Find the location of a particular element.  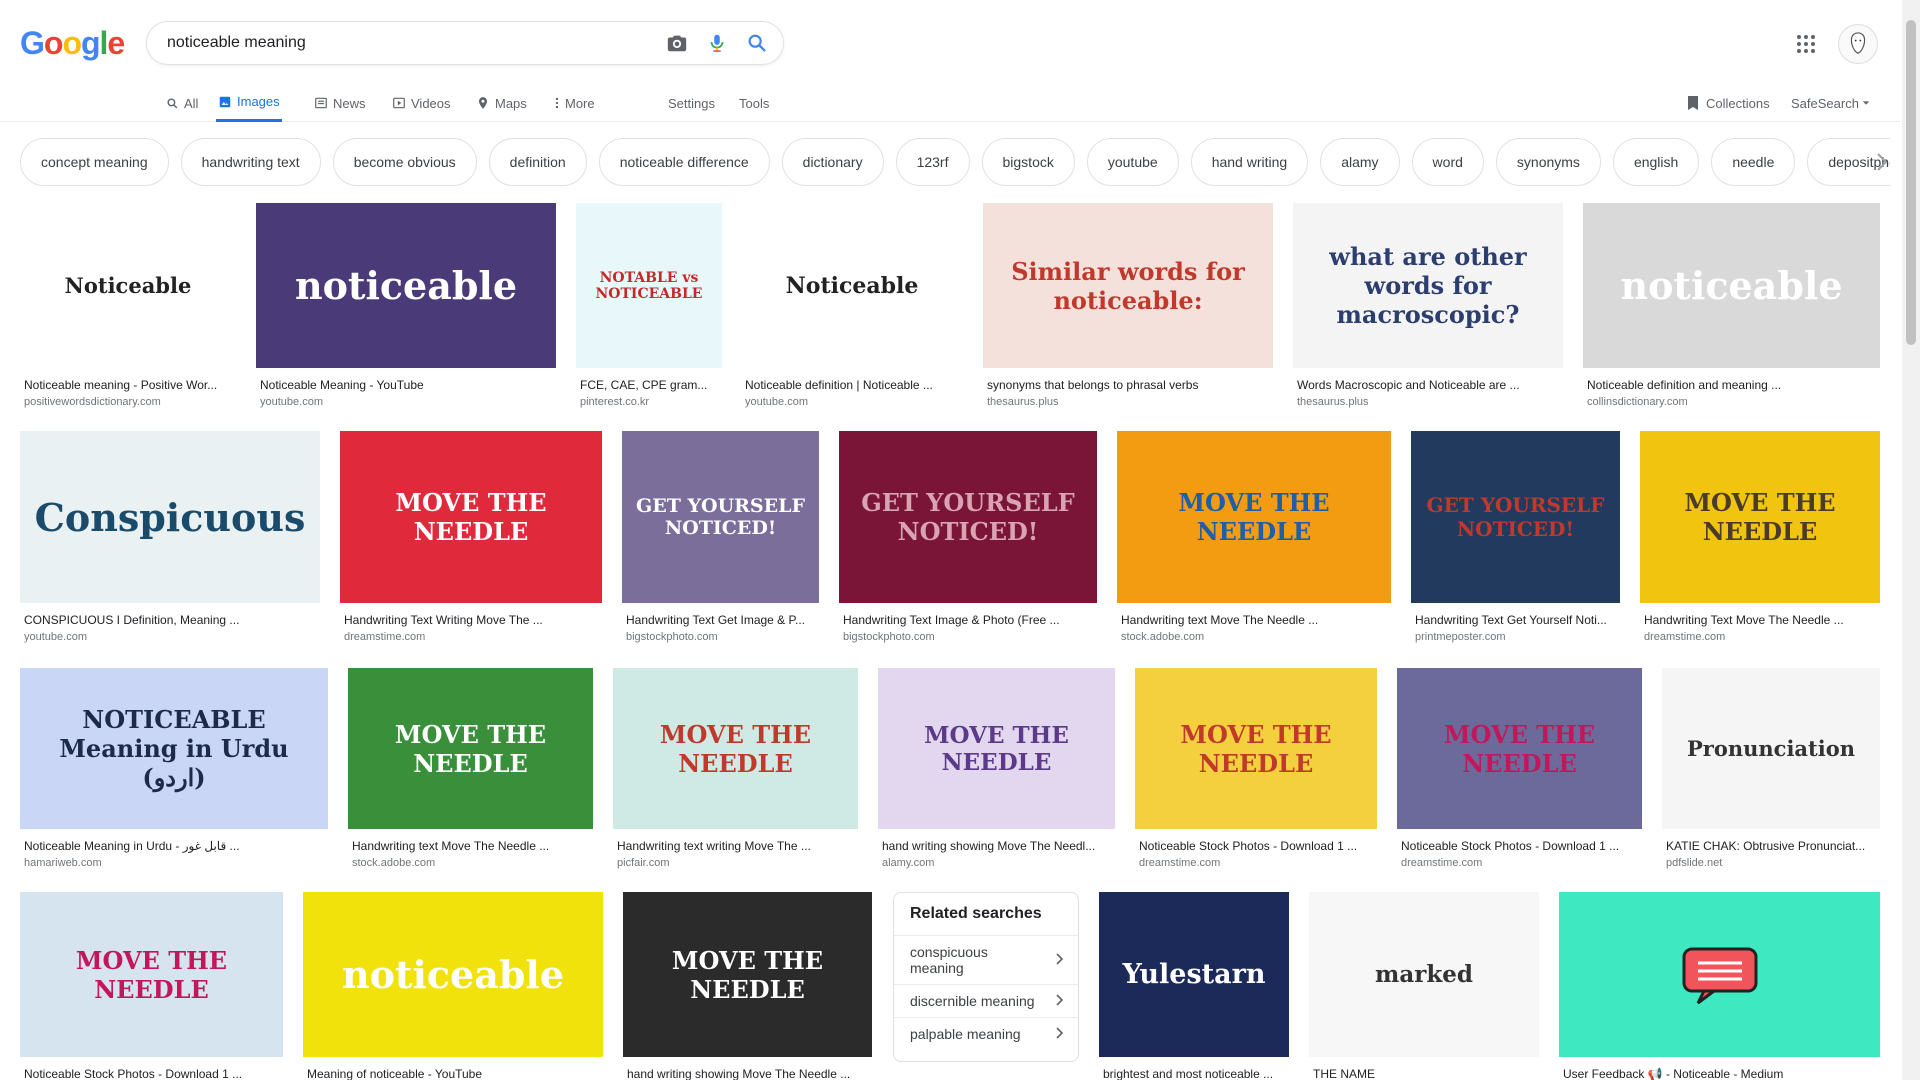

tab-news: News is located at coordinates (340, 103).